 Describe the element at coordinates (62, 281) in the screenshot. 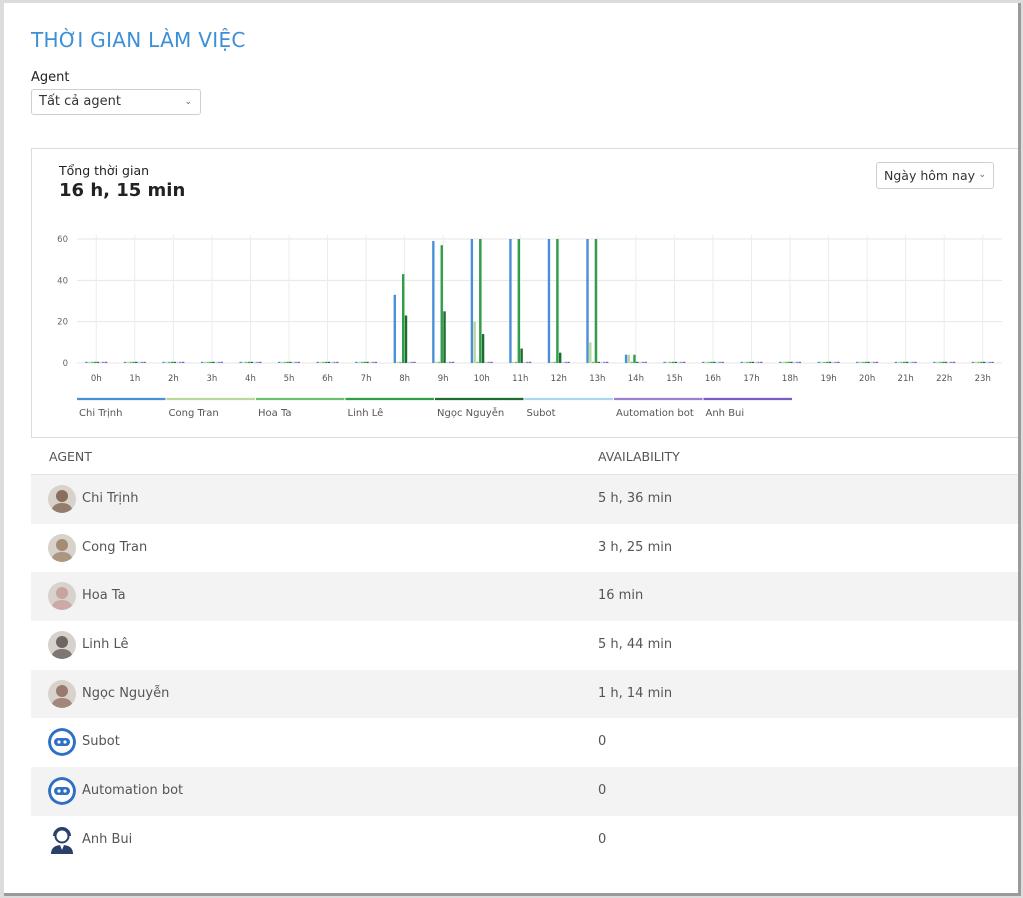

I see `y-tick-label: 40` at that location.